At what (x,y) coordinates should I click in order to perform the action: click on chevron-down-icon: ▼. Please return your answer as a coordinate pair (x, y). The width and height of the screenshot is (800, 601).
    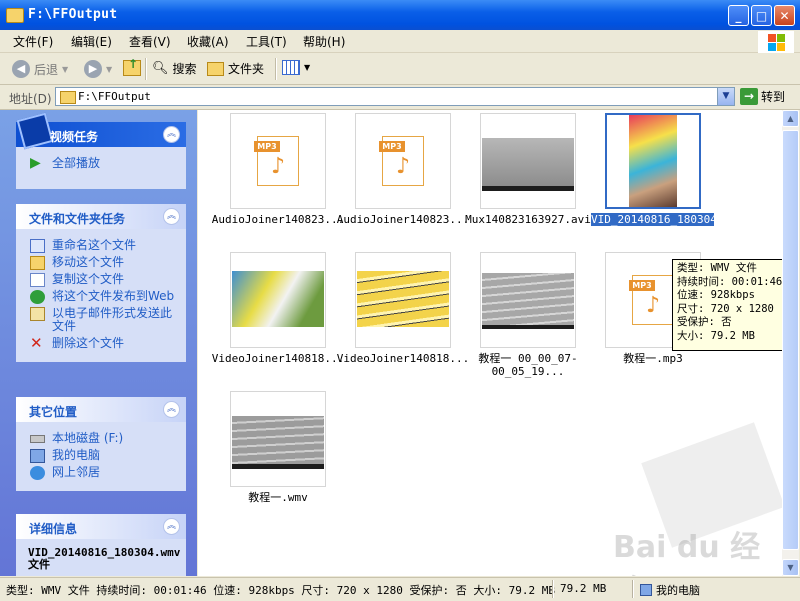
    Looking at the image, I should click on (307, 67).